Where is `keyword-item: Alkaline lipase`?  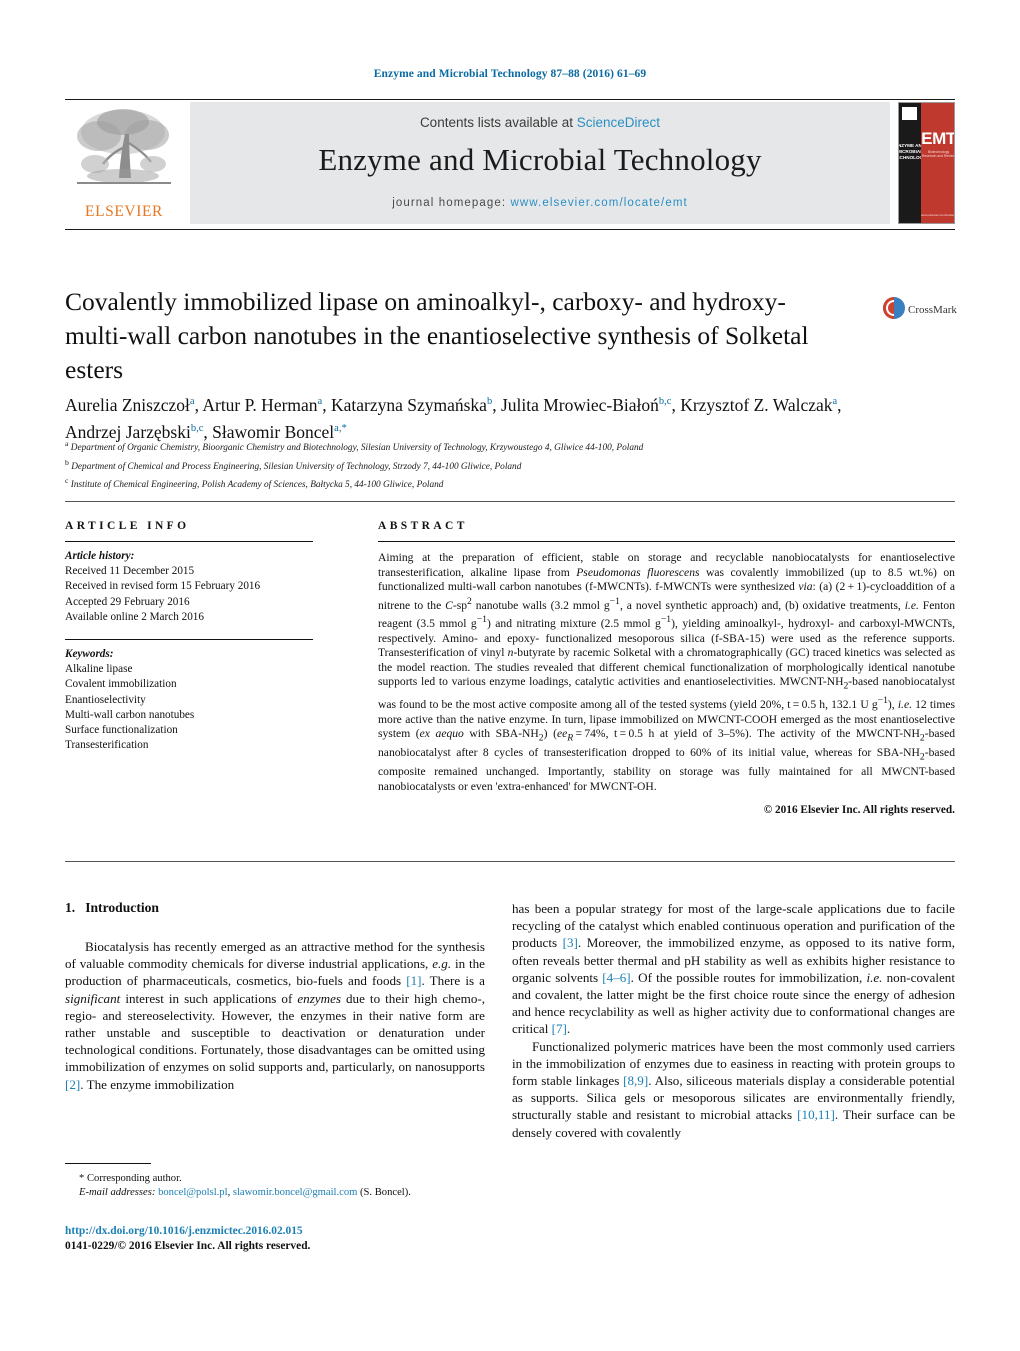 keyword-item: Alkaline lipase is located at coordinates (200, 669).